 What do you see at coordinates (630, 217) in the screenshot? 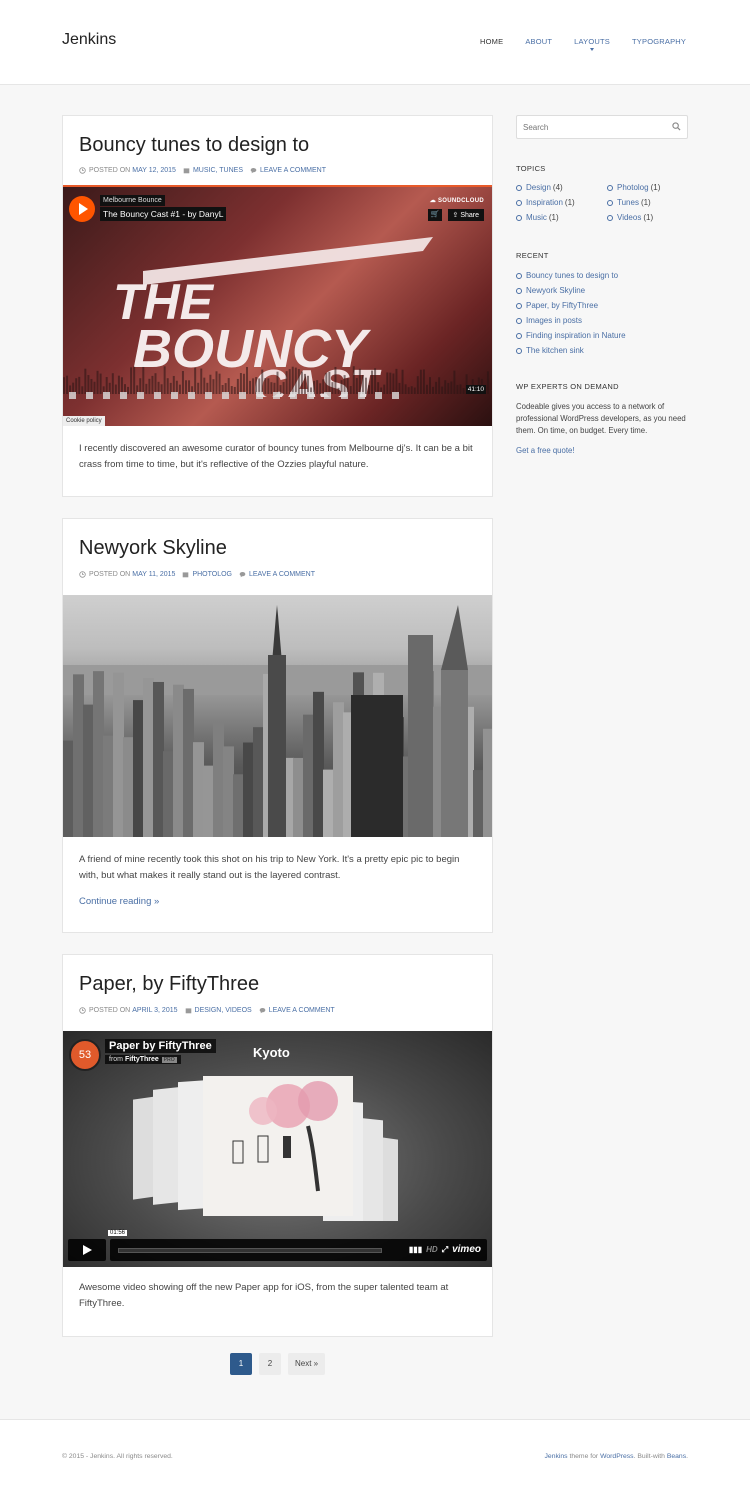
I see `topic-videos: Videos (1)` at bounding box center [630, 217].